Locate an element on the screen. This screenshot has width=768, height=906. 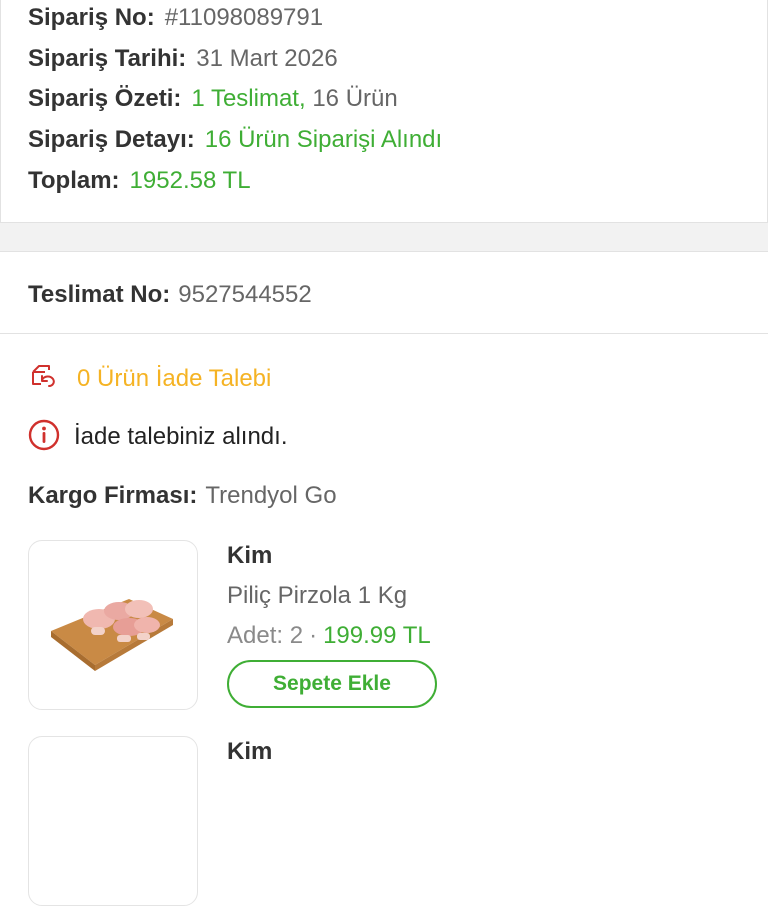
quantity-label: Adet: is located at coordinates (255, 635).